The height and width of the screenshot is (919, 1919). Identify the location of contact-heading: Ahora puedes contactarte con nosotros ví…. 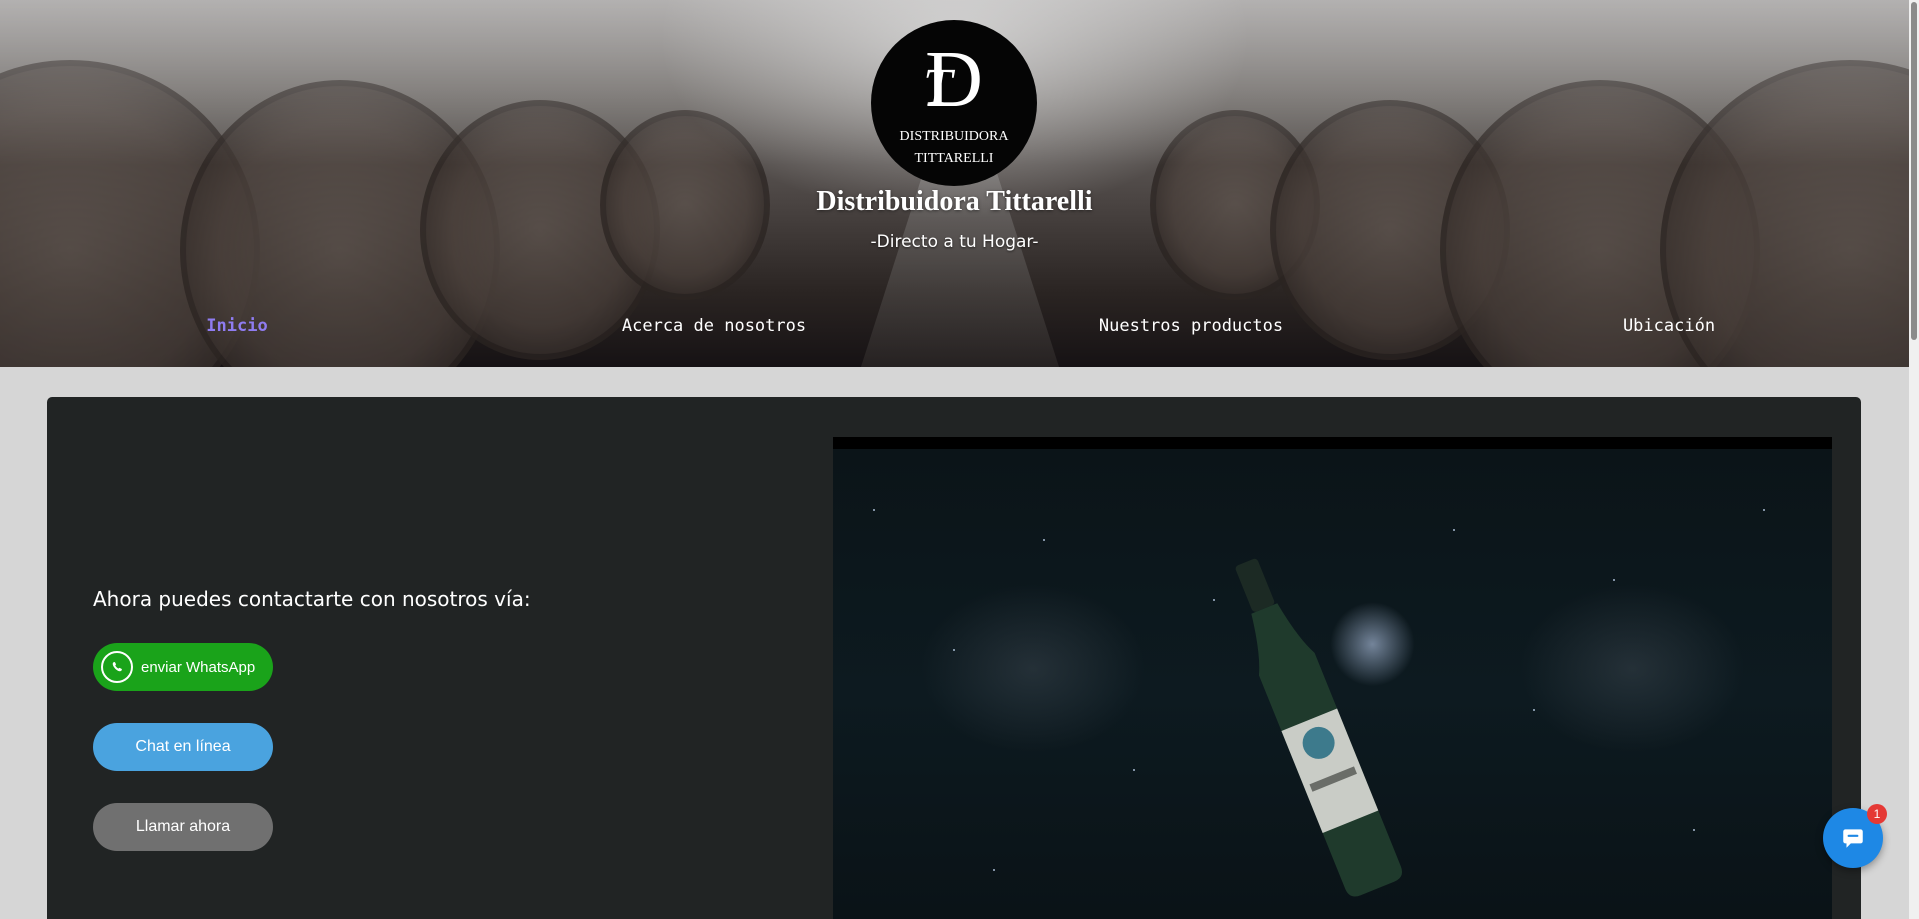
(312, 599).